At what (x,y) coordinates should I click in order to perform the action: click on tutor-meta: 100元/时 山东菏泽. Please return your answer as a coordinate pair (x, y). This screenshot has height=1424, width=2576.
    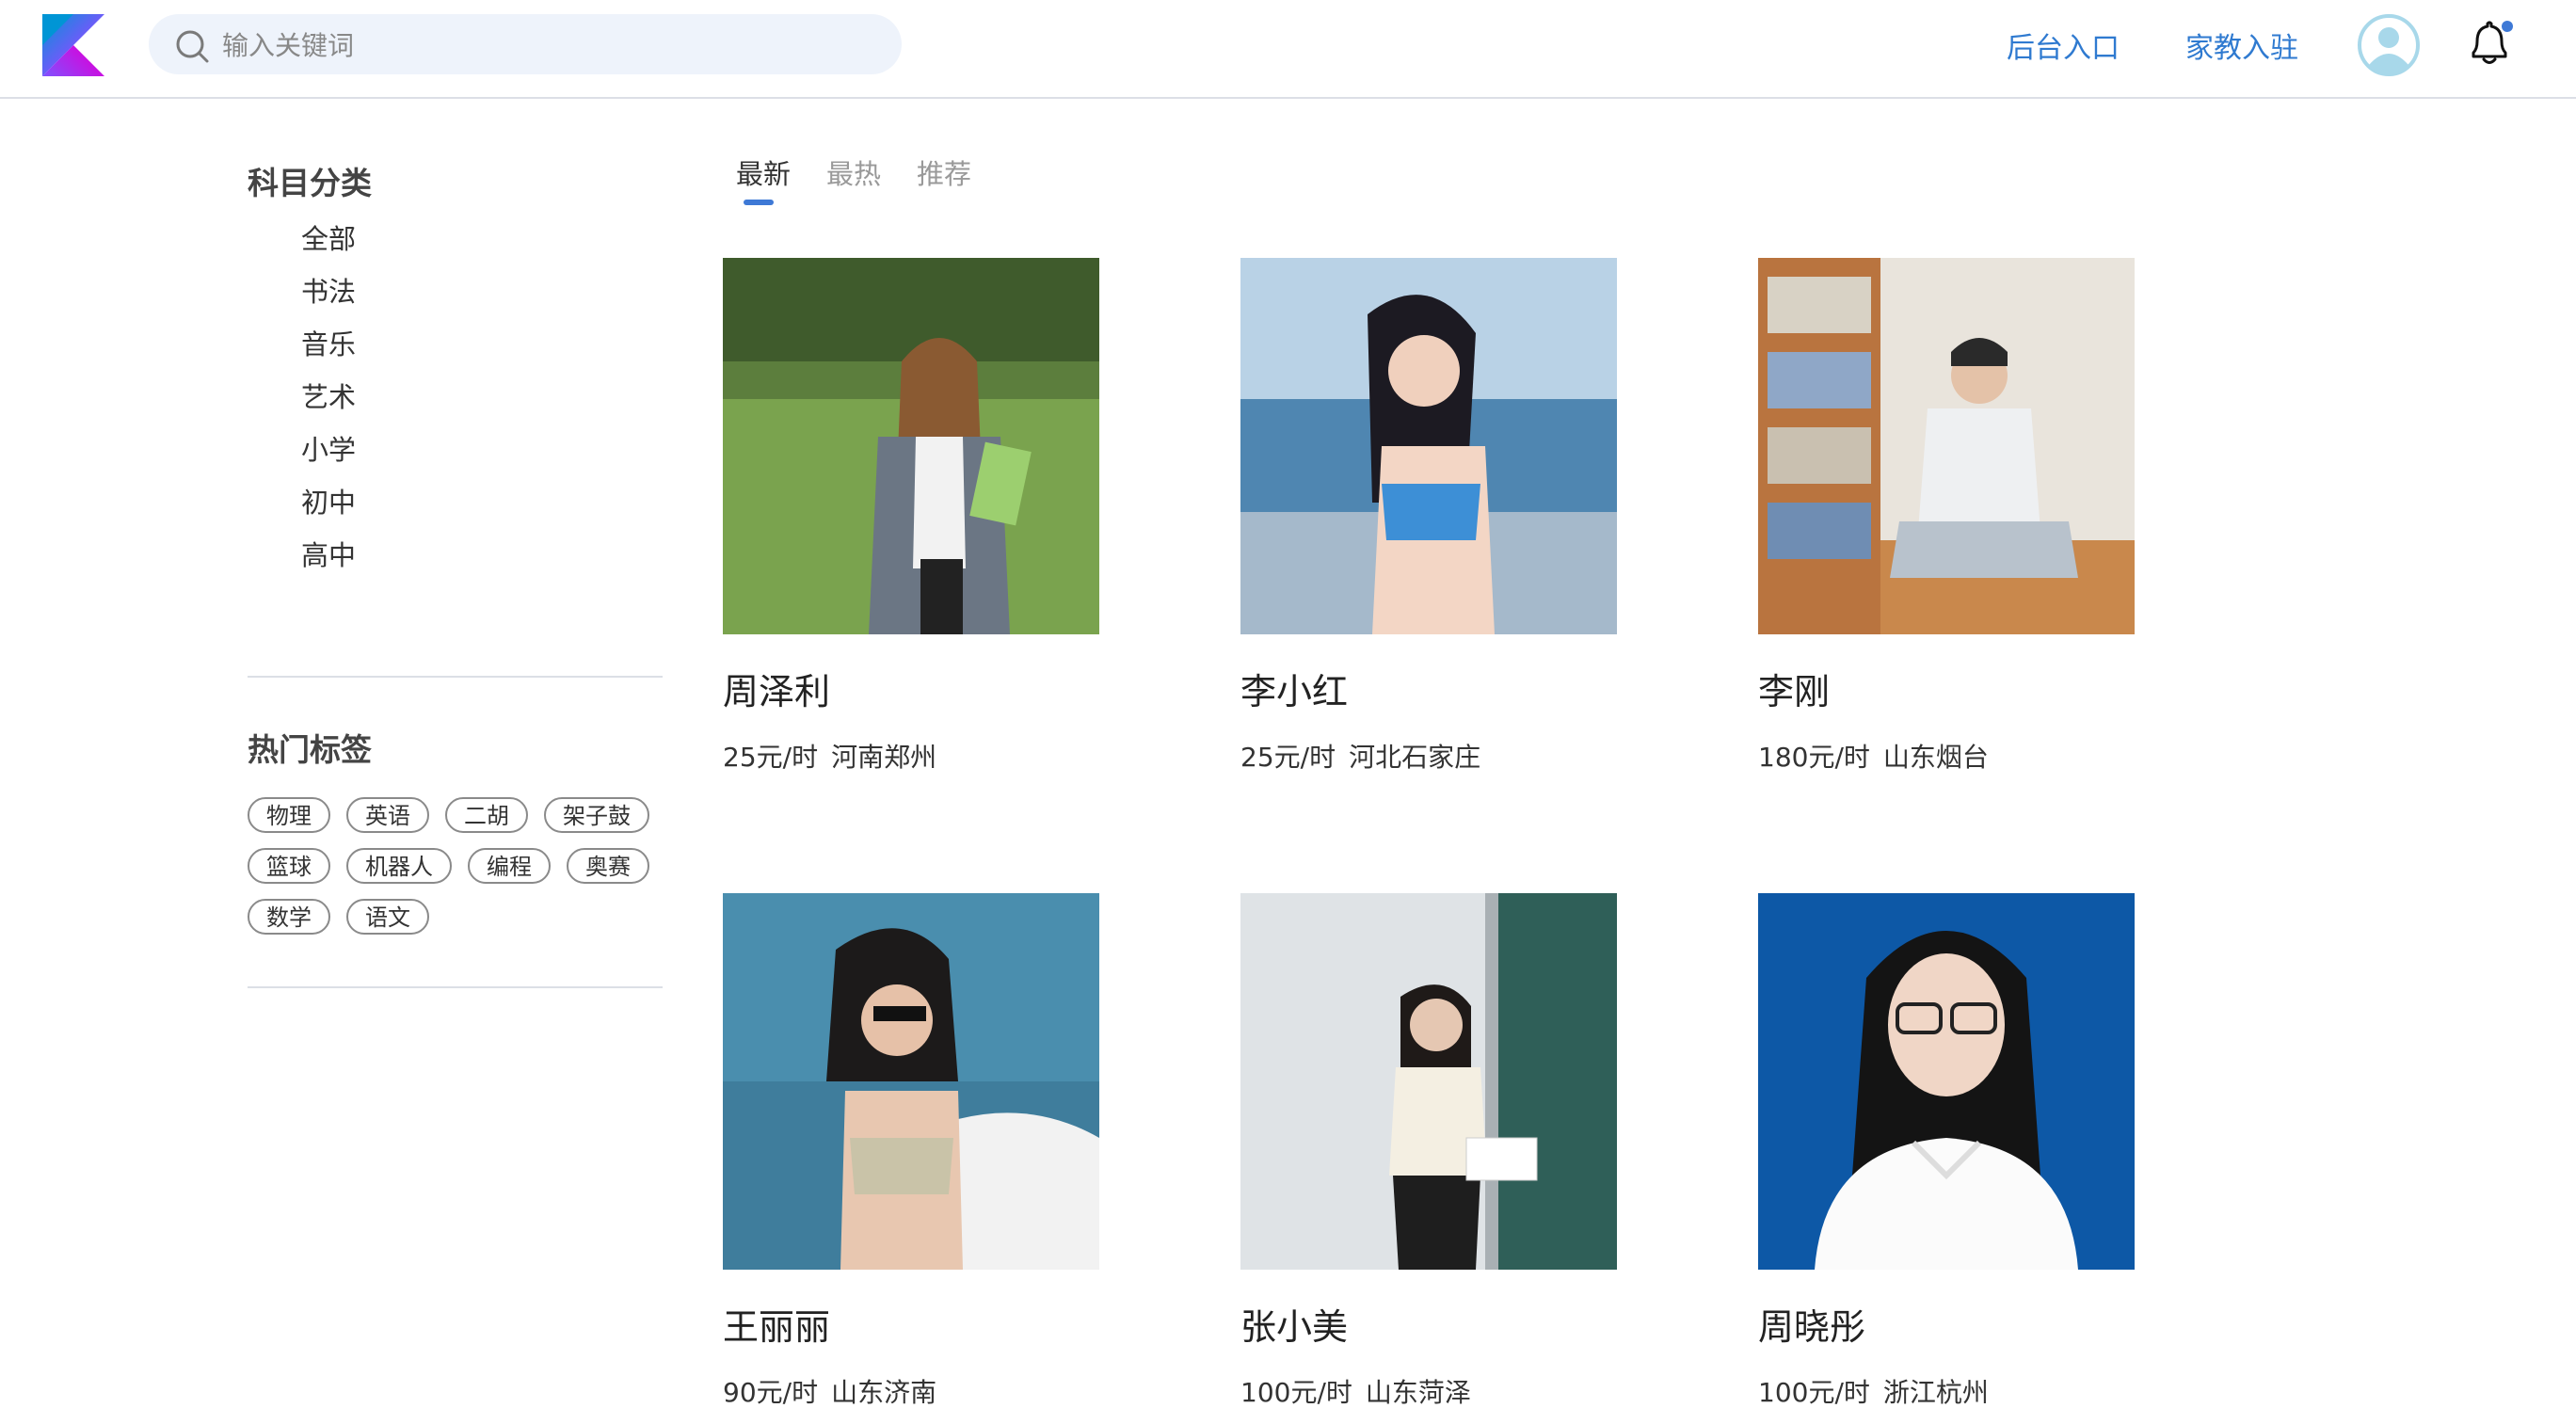
    Looking at the image, I should click on (1428, 1391).